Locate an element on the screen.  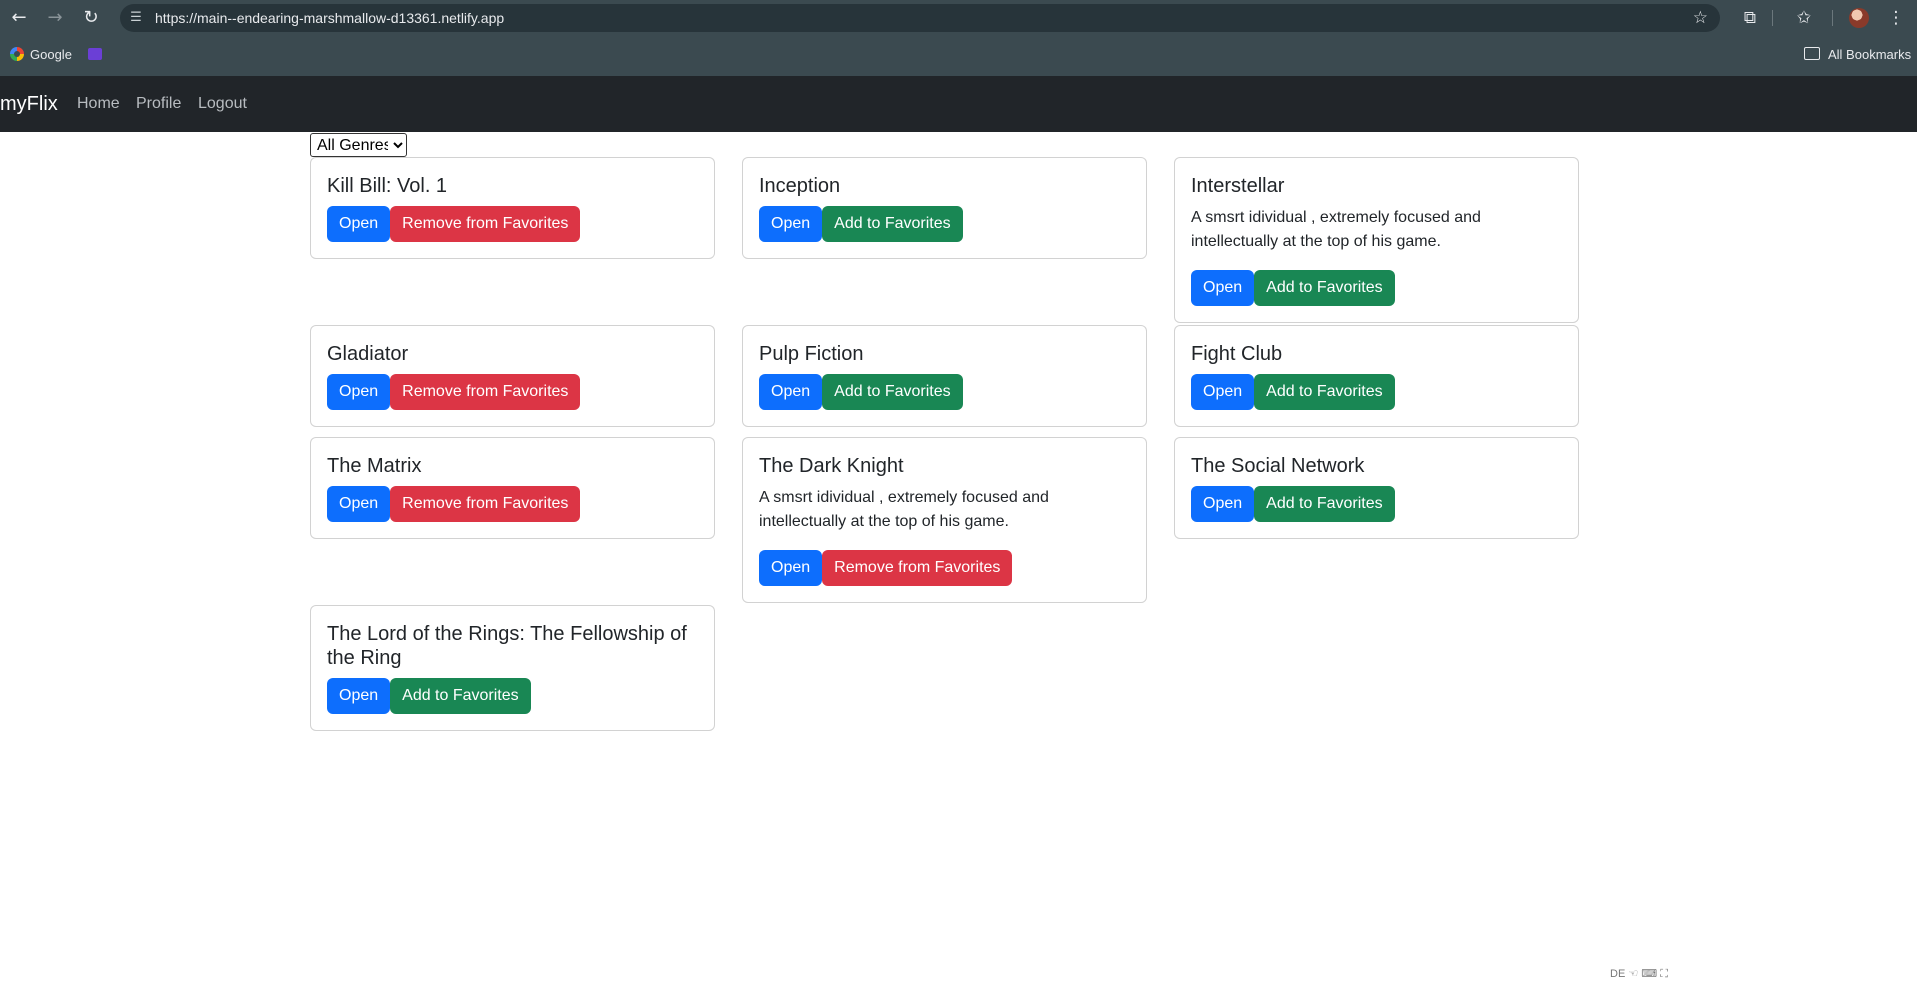
menu-icon: ⋮ is located at coordinates (1896, 18).